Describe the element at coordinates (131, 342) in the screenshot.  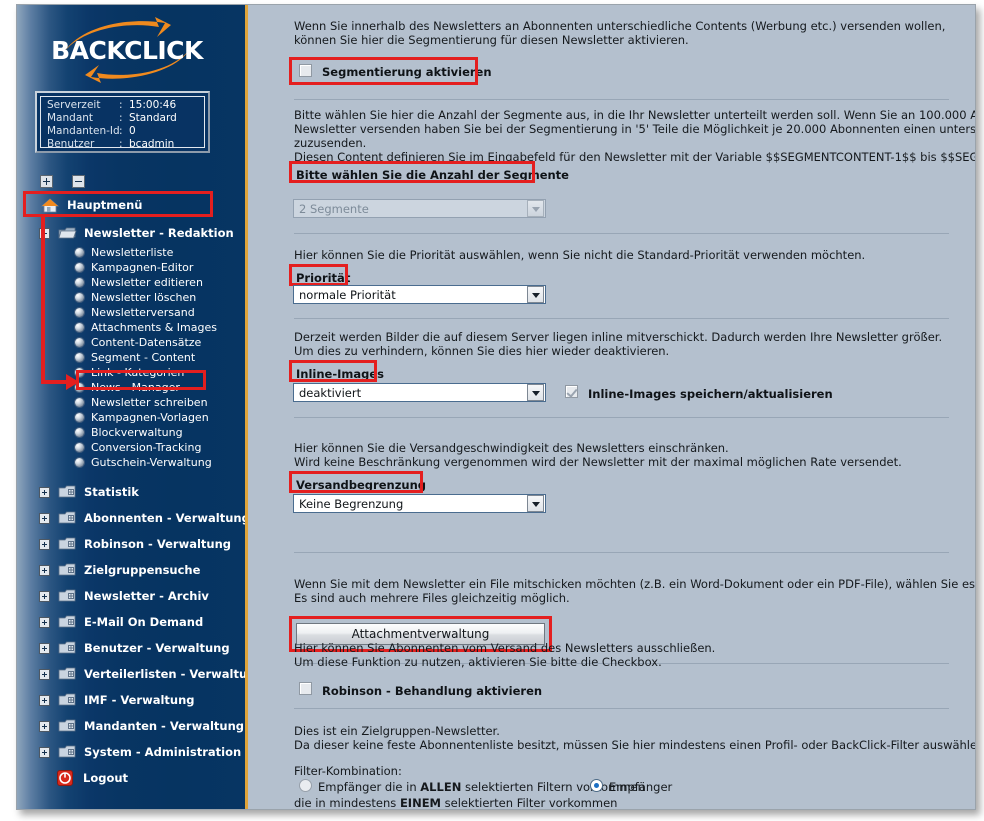
I see `sidebar-subitem-content-datensaetze: Content-Datensätze` at that location.